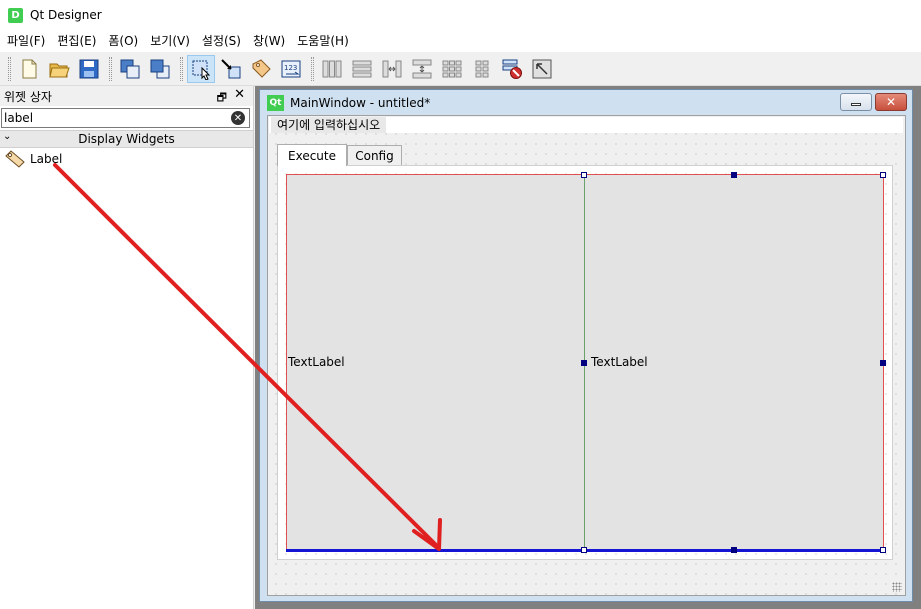  Describe the element at coordinates (329, 125) in the screenshot. I see `menu-placeholder-item: 여기에 입력하십시오` at that location.